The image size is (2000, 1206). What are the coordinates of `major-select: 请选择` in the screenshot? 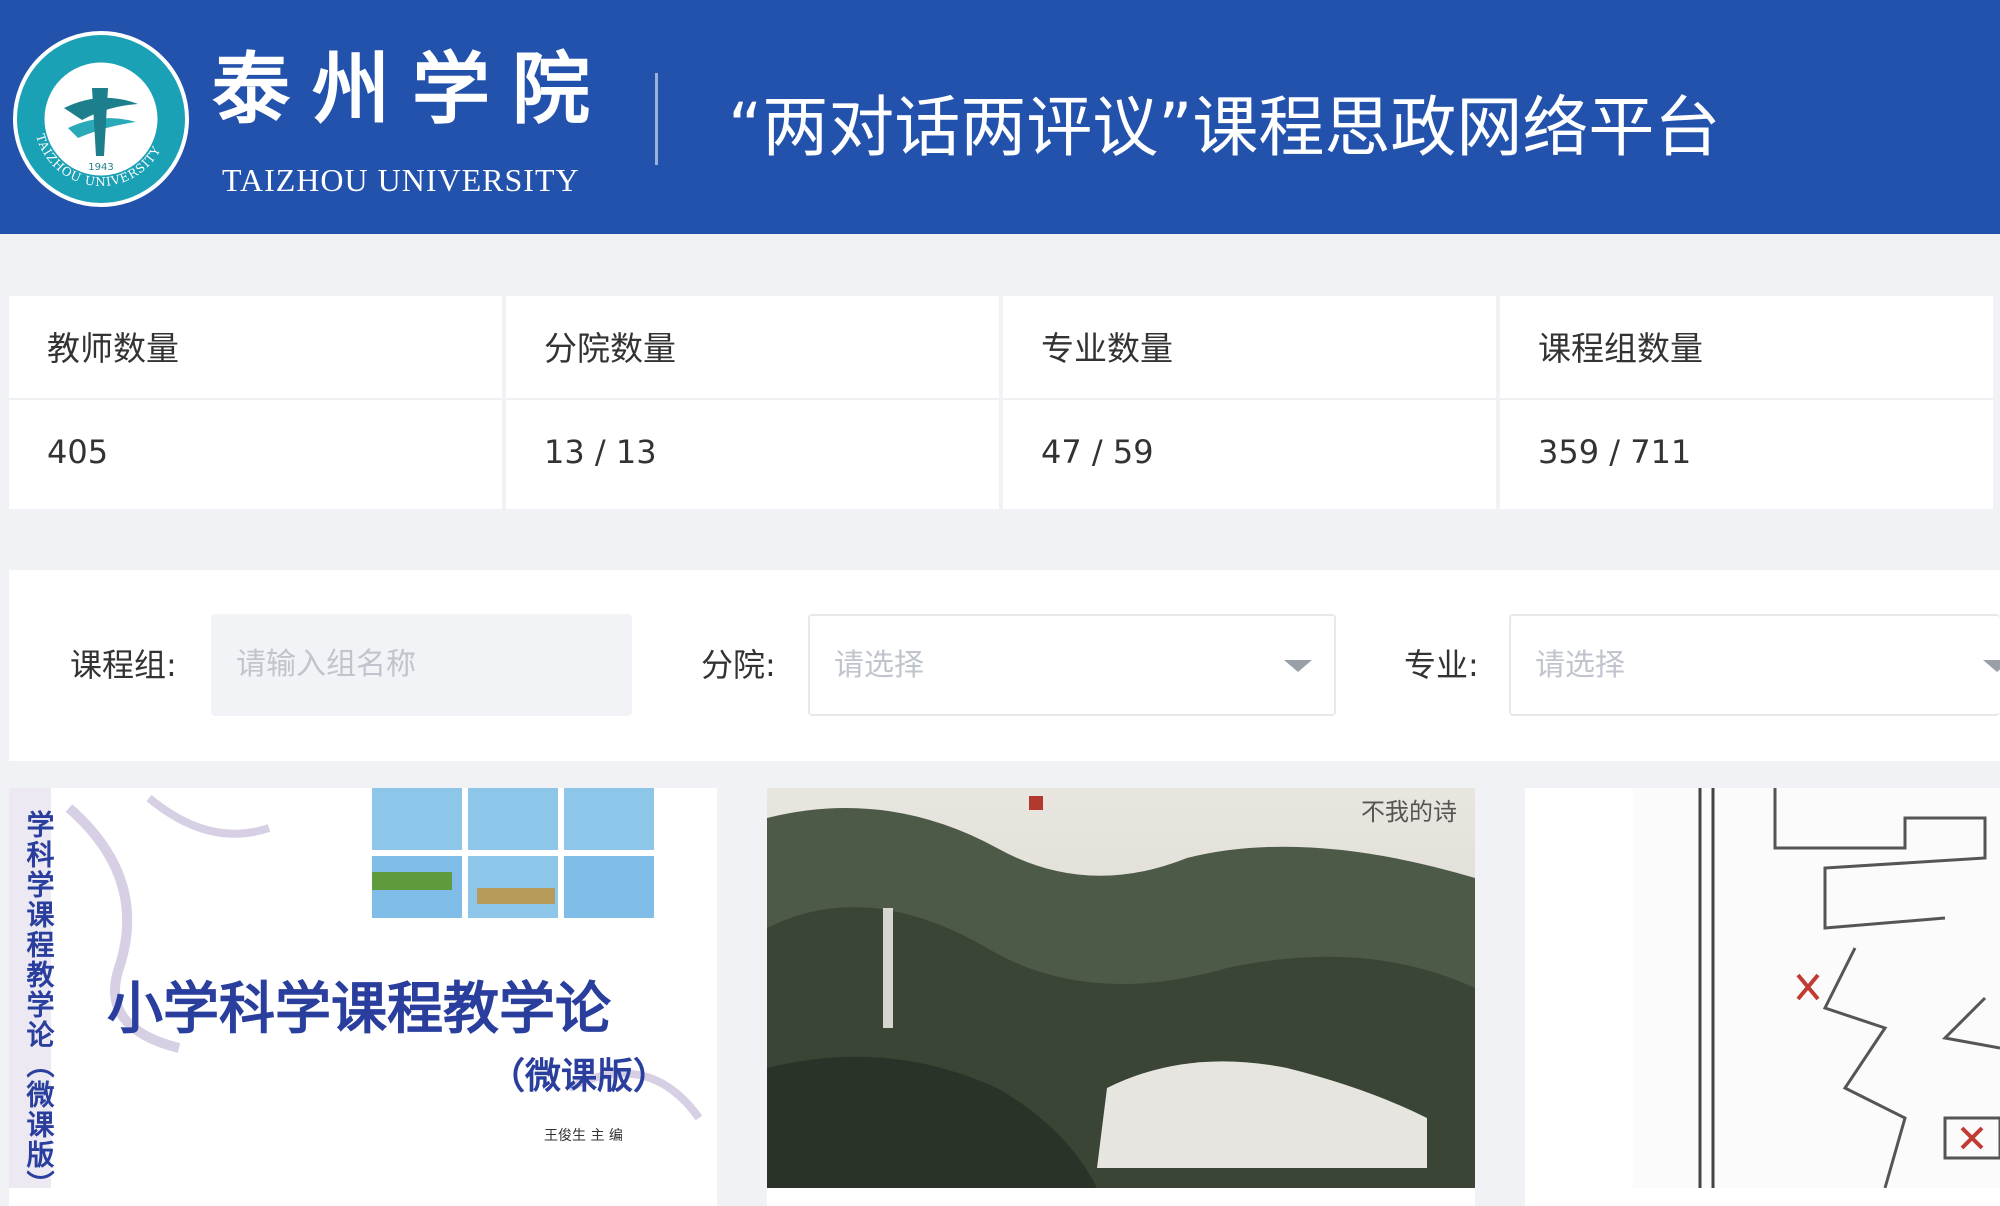 It's located at (1754, 665).